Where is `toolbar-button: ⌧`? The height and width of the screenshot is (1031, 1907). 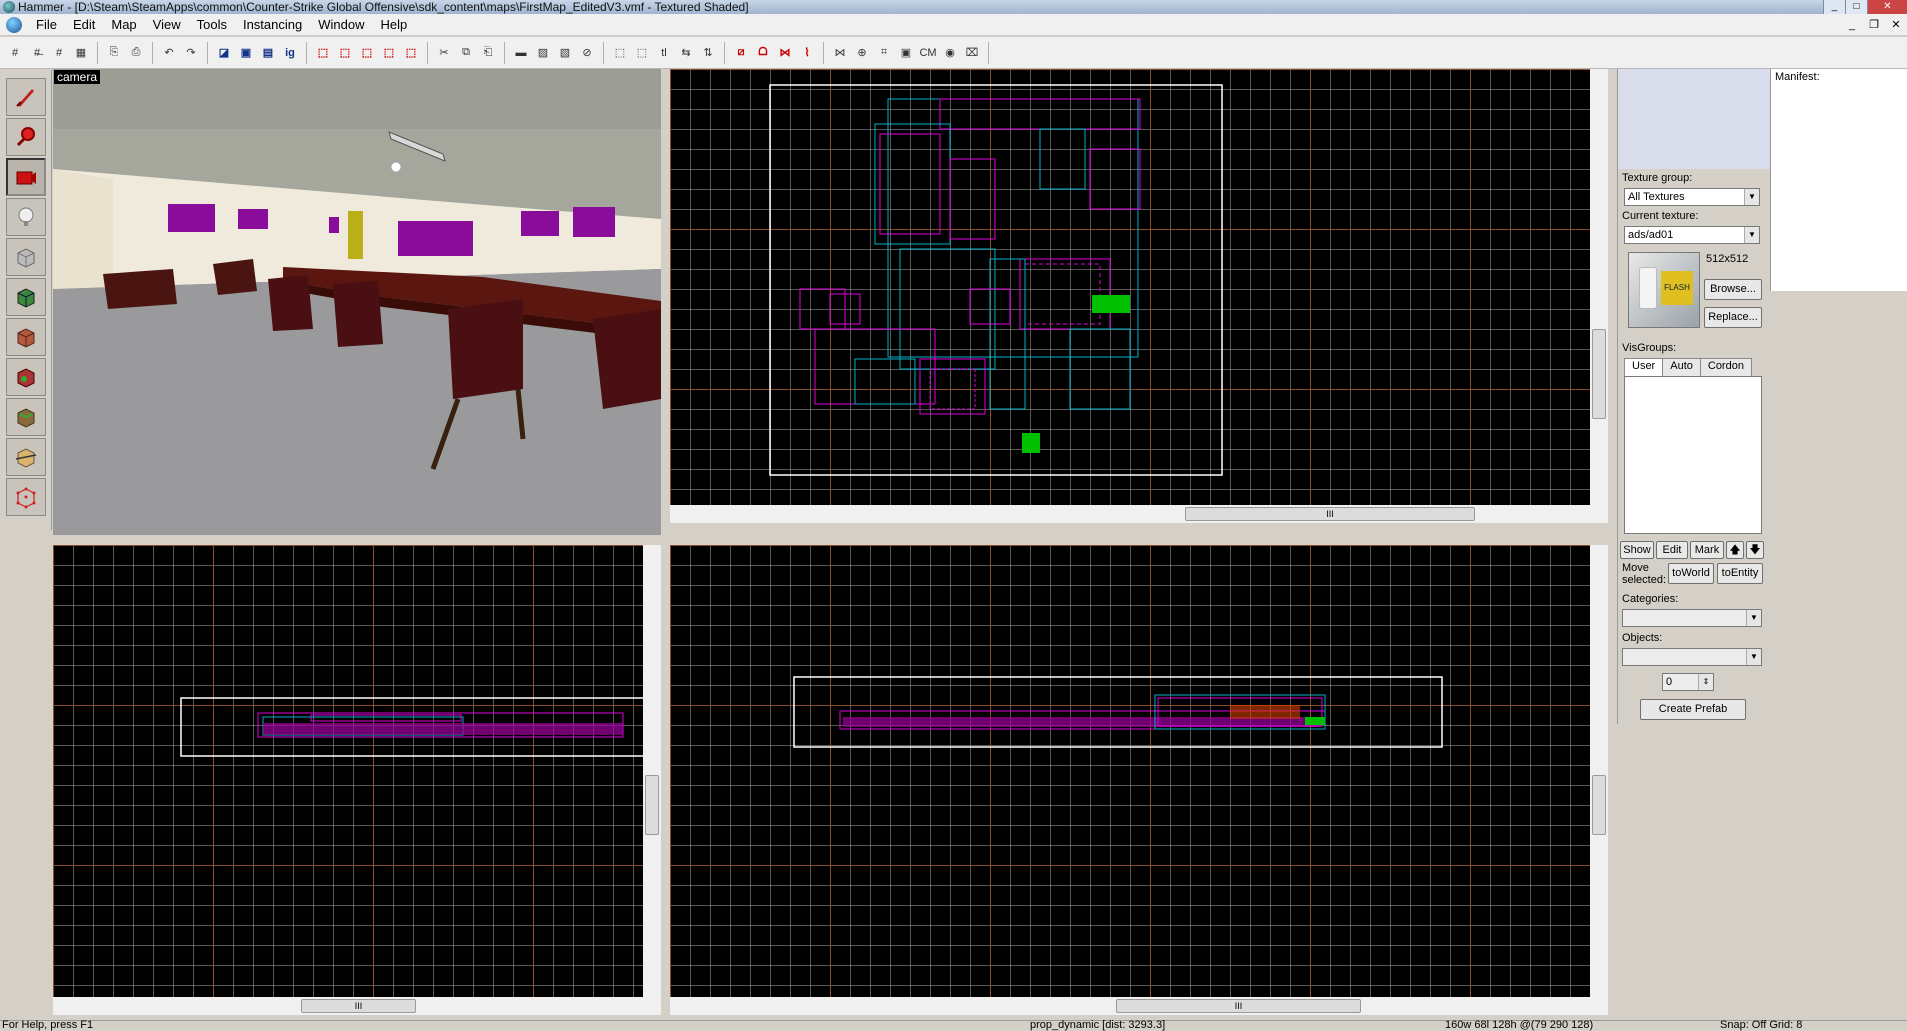 toolbar-button: ⌧ is located at coordinates (972, 53).